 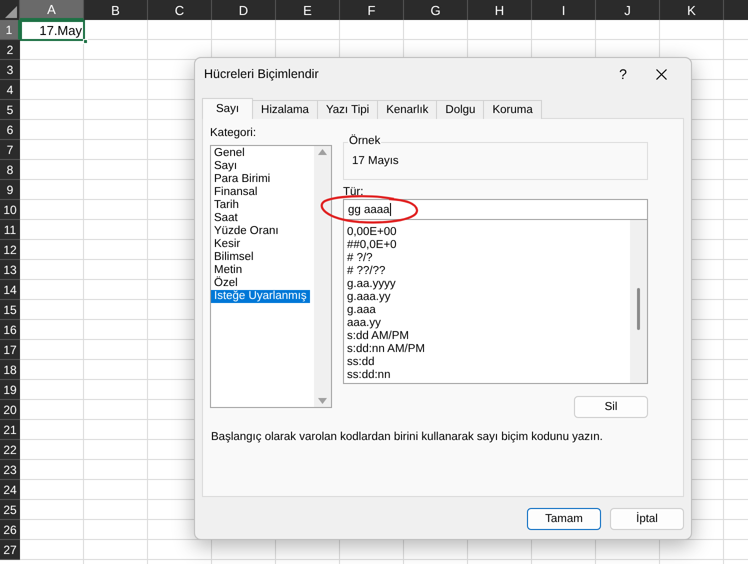 I want to click on category-list: Genel Sayı Para Birimi Finansal Tarih Saat Yüzde Oranı Kesir Bilimsel Metin Özel İsteğe Uyarlanmış, so click(x=271, y=276).